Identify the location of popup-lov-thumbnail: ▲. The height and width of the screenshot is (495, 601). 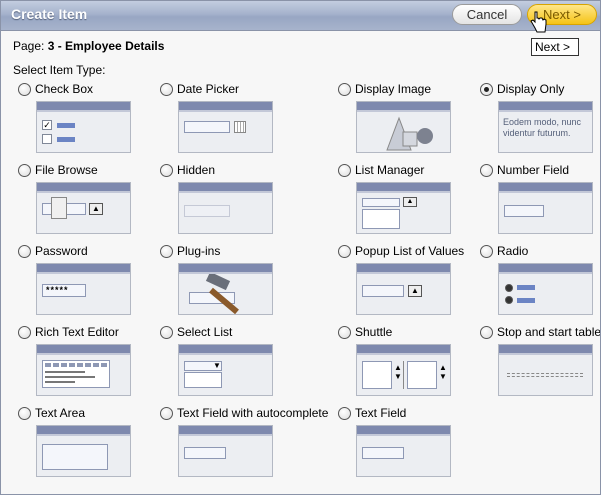
(403, 289).